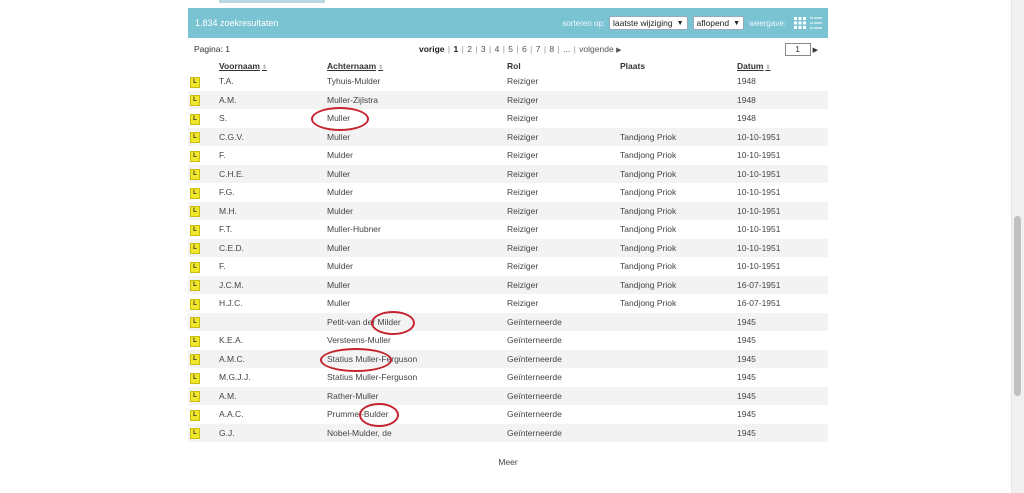  What do you see at coordinates (596, 49) in the screenshot?
I see `next-link: volgende` at bounding box center [596, 49].